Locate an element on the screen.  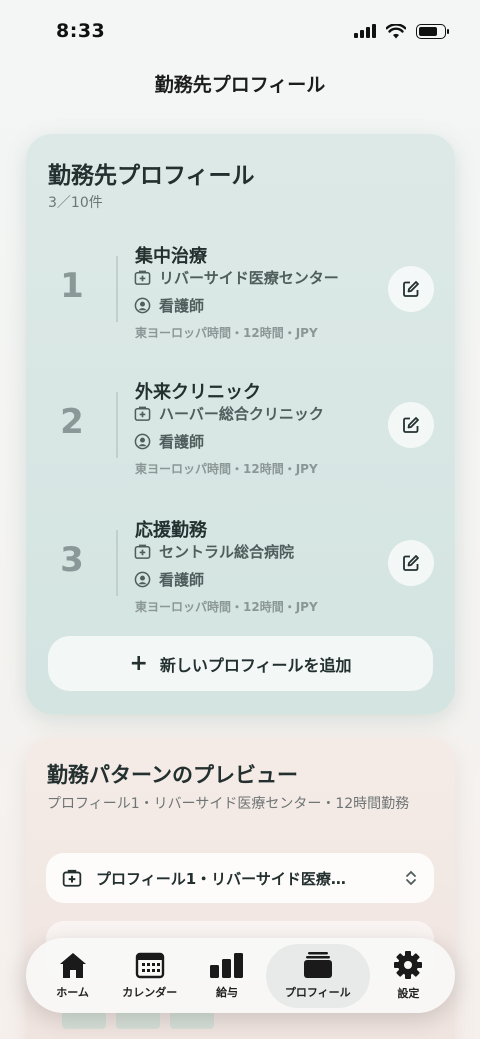
profile-facility: リバーサイド医療センター is located at coordinates (236, 277).